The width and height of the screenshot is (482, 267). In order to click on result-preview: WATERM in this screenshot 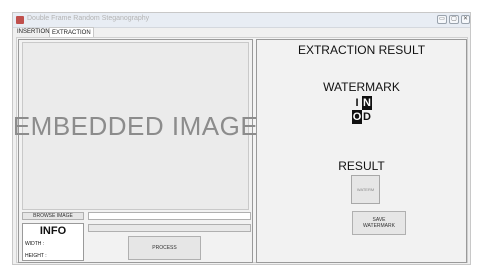, I will do `click(365, 189)`.